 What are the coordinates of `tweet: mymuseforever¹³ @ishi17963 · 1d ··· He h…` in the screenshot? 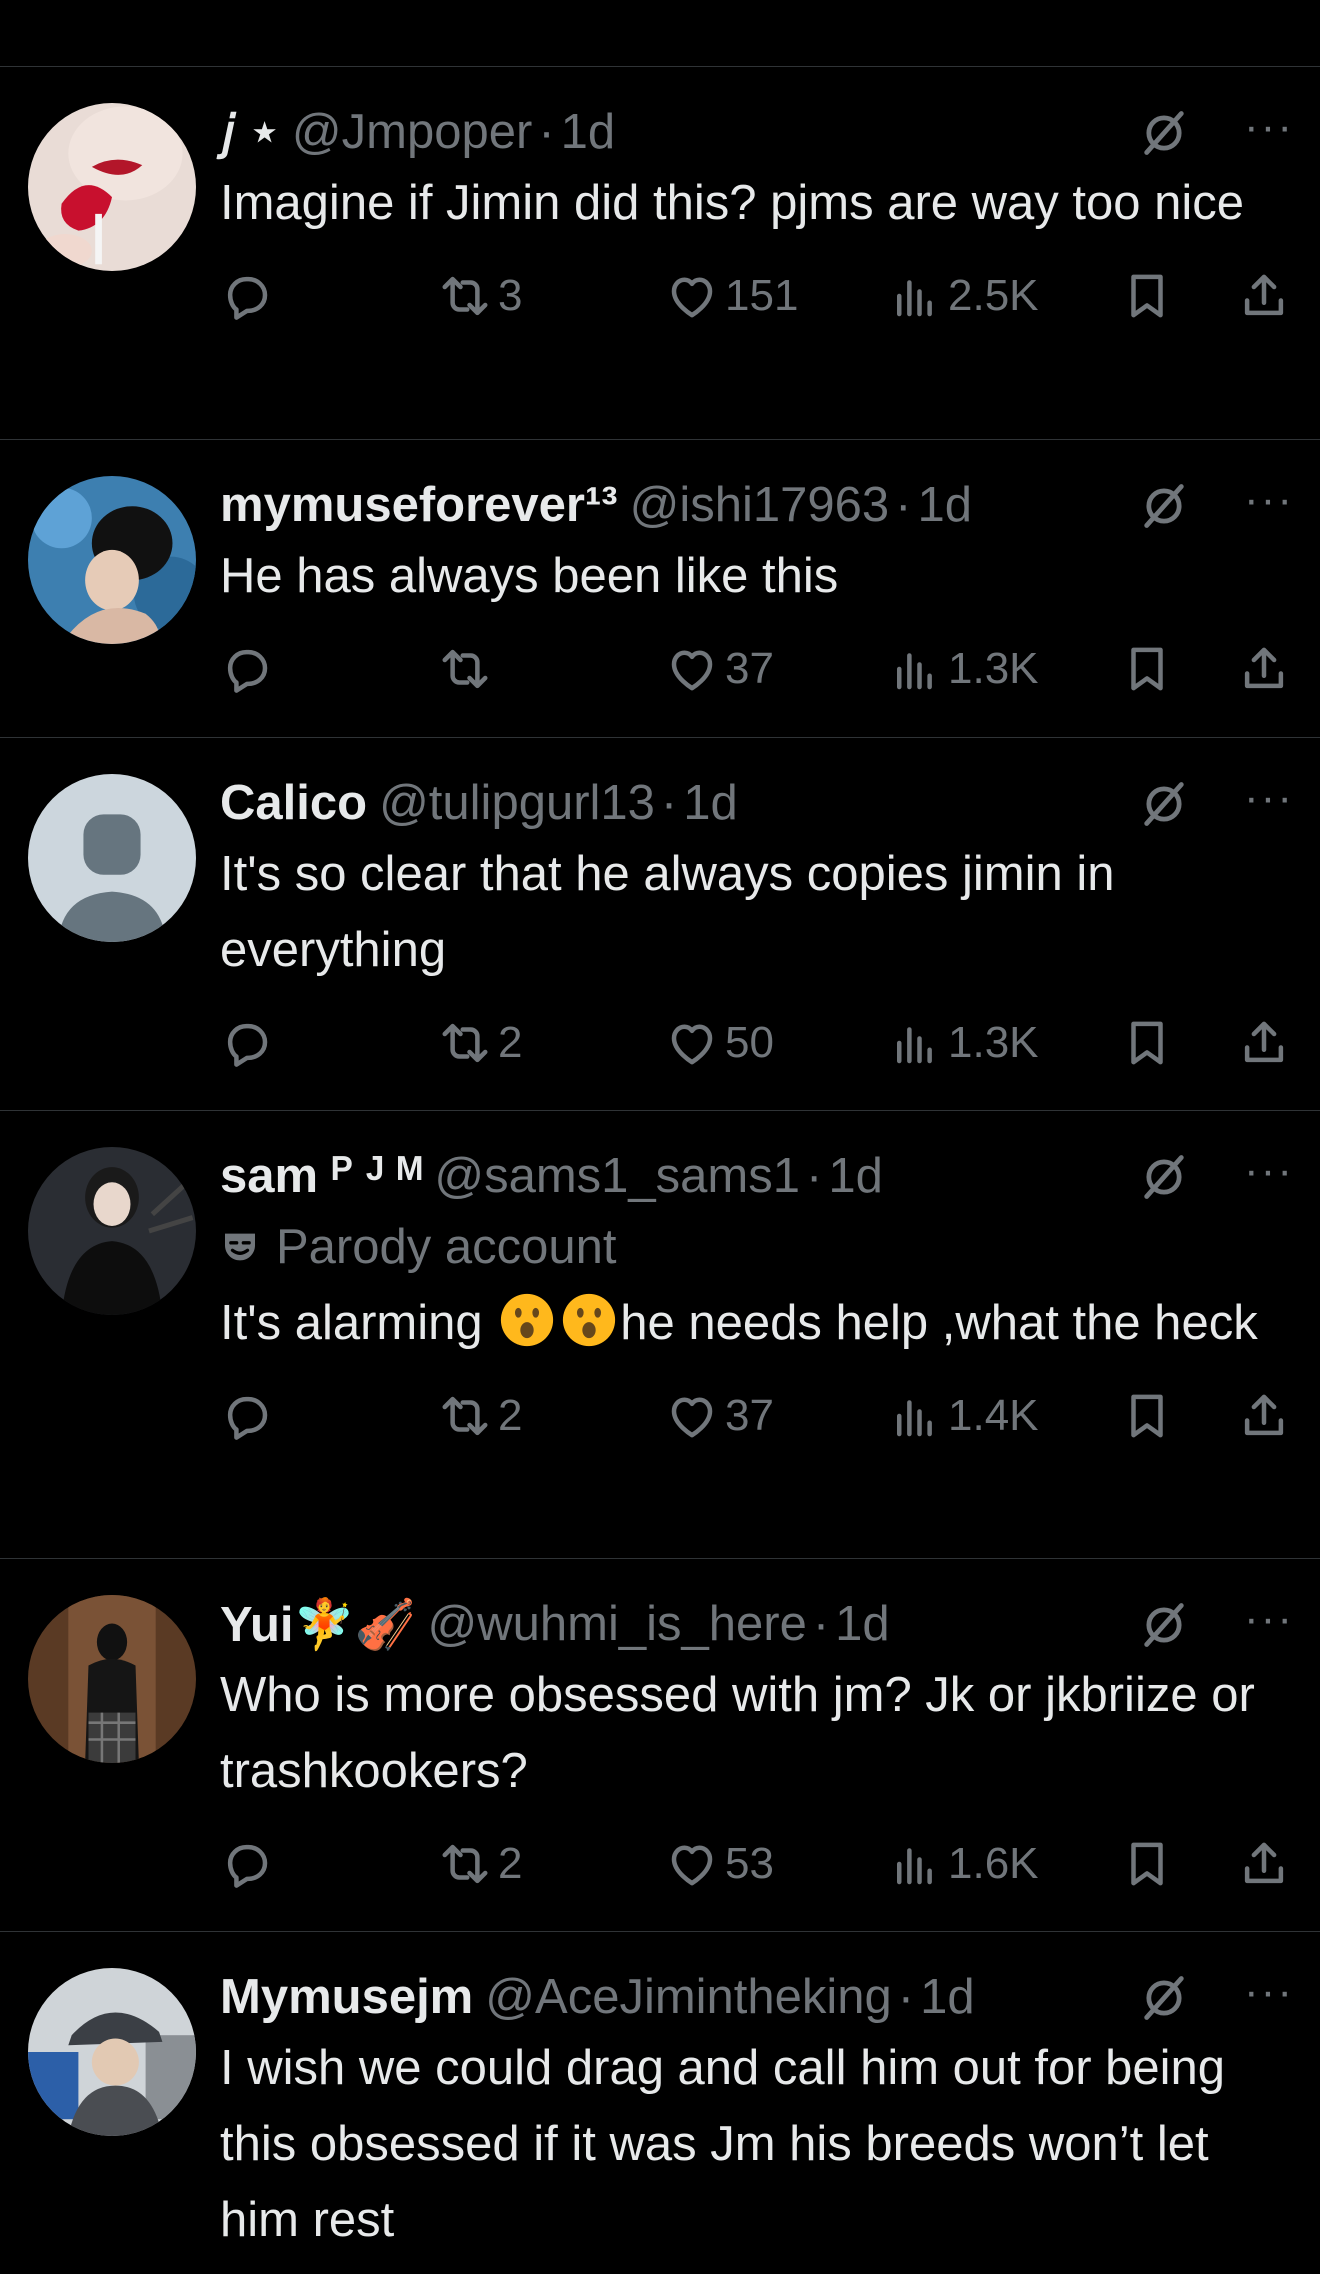 It's located at (660, 589).